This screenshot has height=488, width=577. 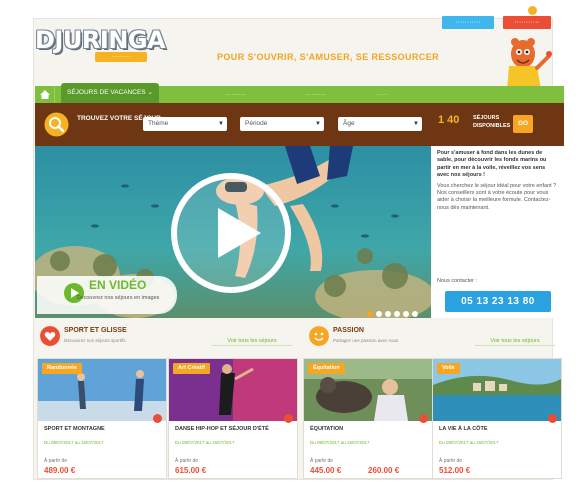 I want to click on video-badge: EN VIDÉO Découvrez nos séjours en images, so click(x=107, y=295).